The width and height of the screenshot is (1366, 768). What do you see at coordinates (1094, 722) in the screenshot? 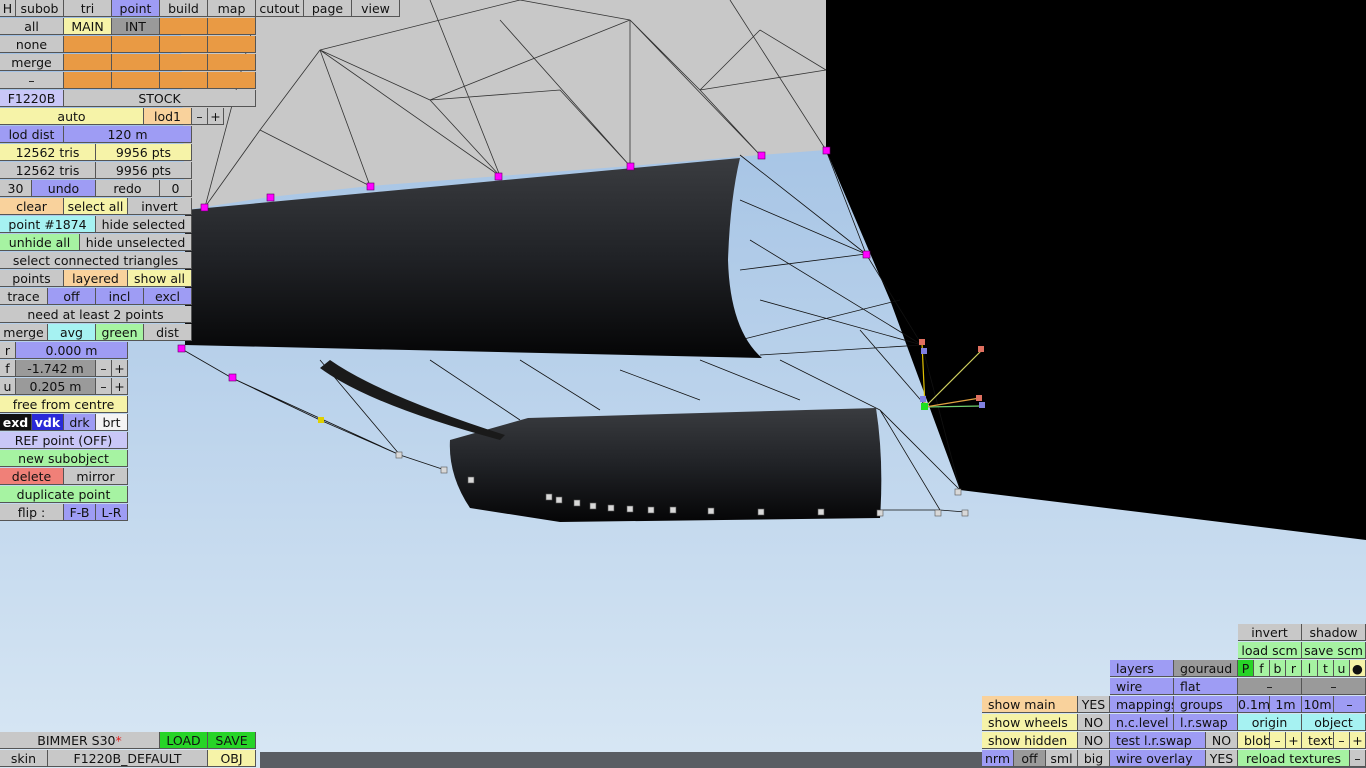
I see `show-wheels-toggle: NO` at bounding box center [1094, 722].